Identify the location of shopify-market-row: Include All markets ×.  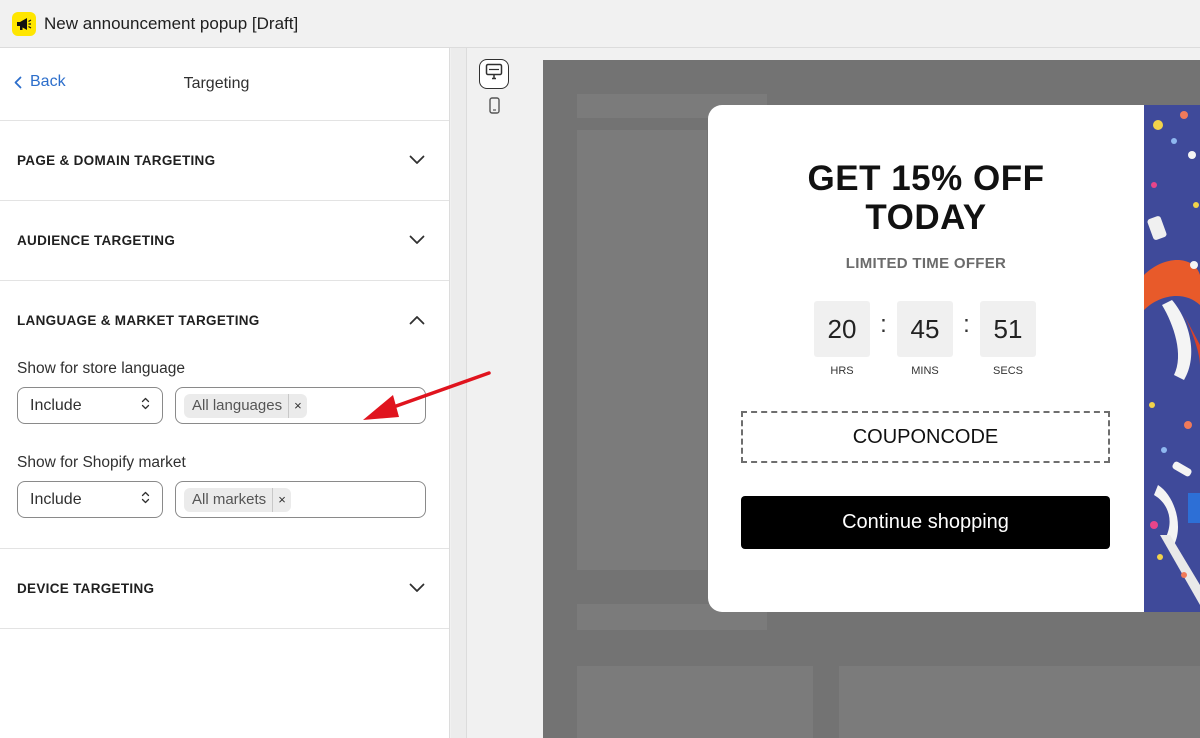
(221, 499).